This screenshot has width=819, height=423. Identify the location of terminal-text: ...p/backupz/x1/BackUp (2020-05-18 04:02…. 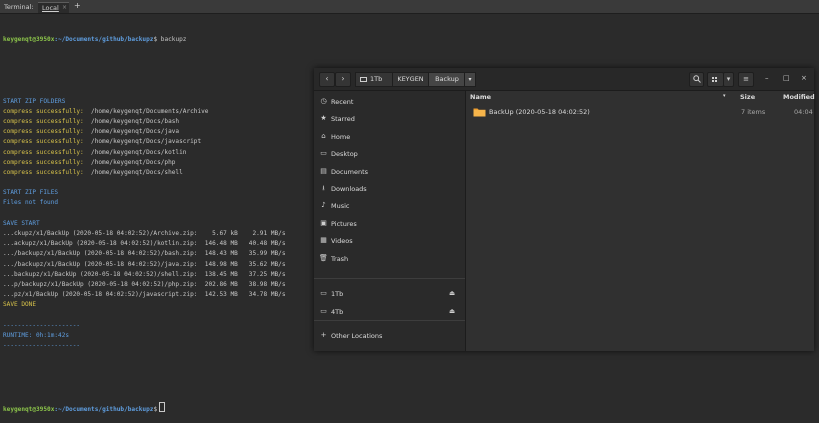
(144, 284).